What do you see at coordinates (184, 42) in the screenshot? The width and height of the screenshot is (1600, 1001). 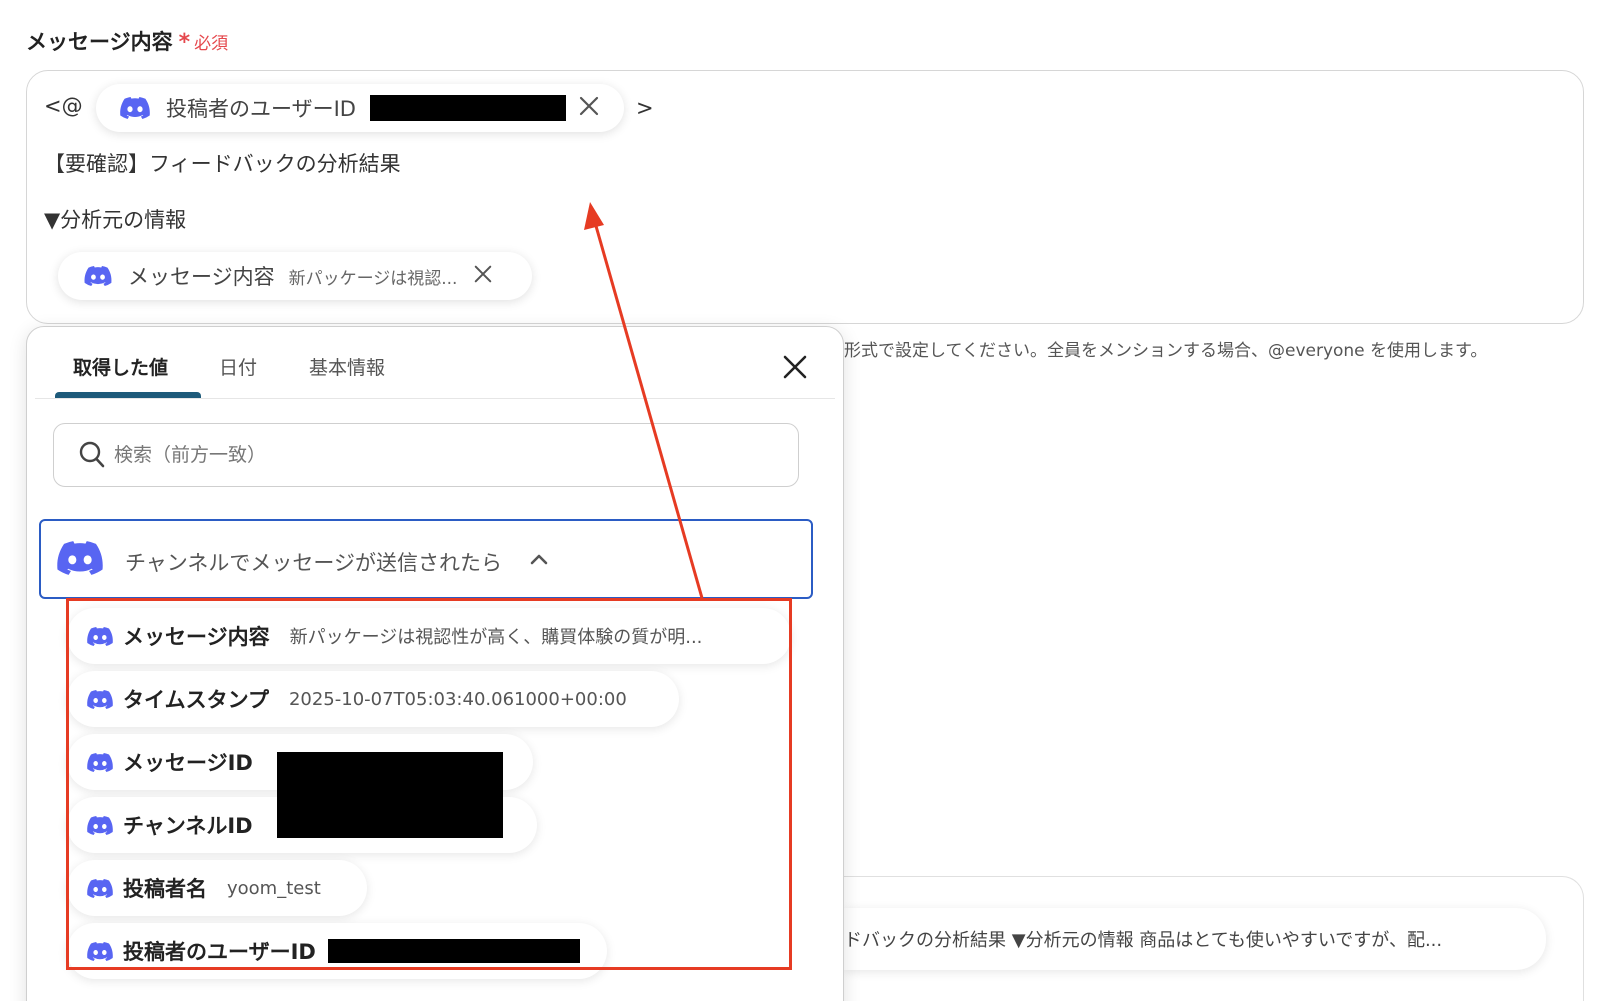 I see `required-asterisk: *` at bounding box center [184, 42].